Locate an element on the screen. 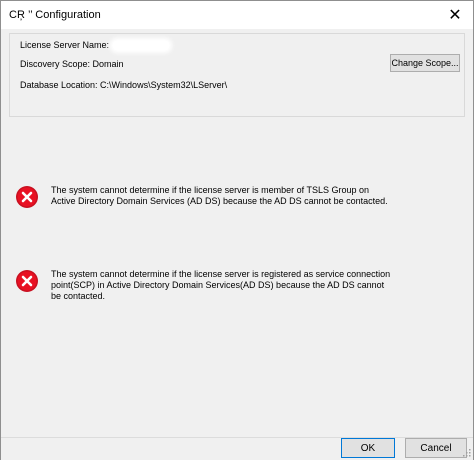 The image size is (474, 460). resize-grip-icon is located at coordinates (466, 452).